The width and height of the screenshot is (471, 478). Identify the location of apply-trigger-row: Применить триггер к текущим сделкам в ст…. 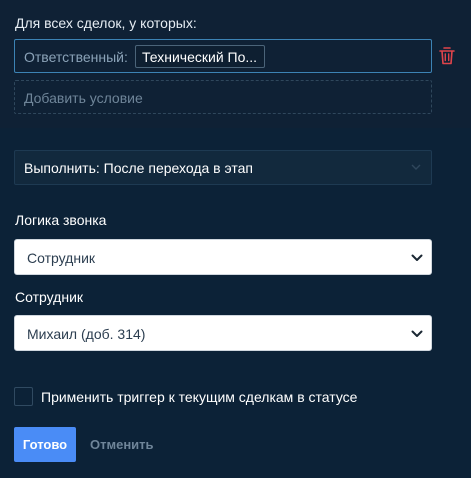
(234, 396).